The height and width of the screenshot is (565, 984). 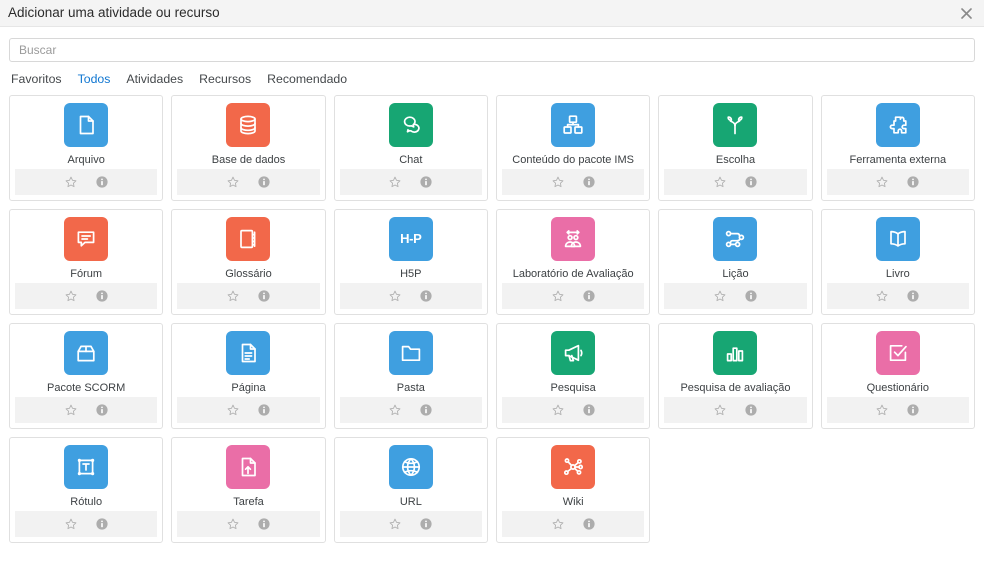 I want to click on activity-card: Pacote SCORM, so click(x=86, y=376).